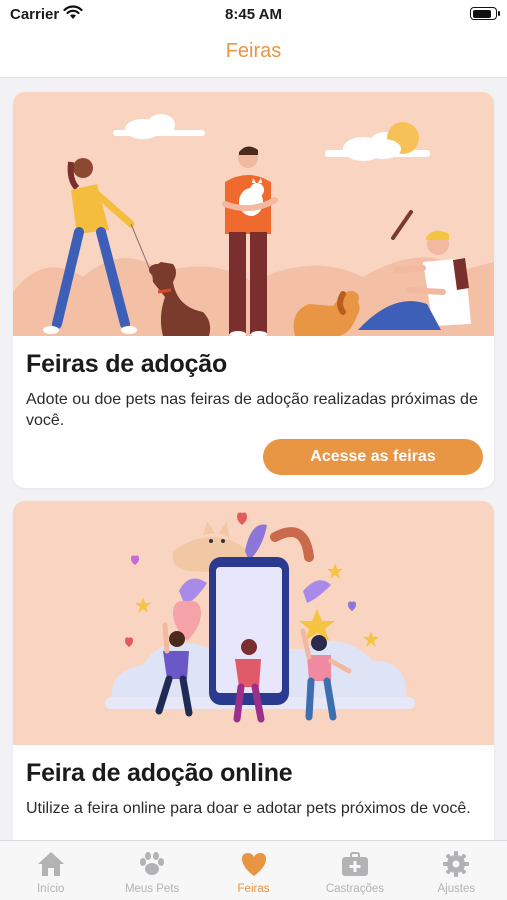  I want to click on card-title: Feira de adoção online, so click(159, 773).